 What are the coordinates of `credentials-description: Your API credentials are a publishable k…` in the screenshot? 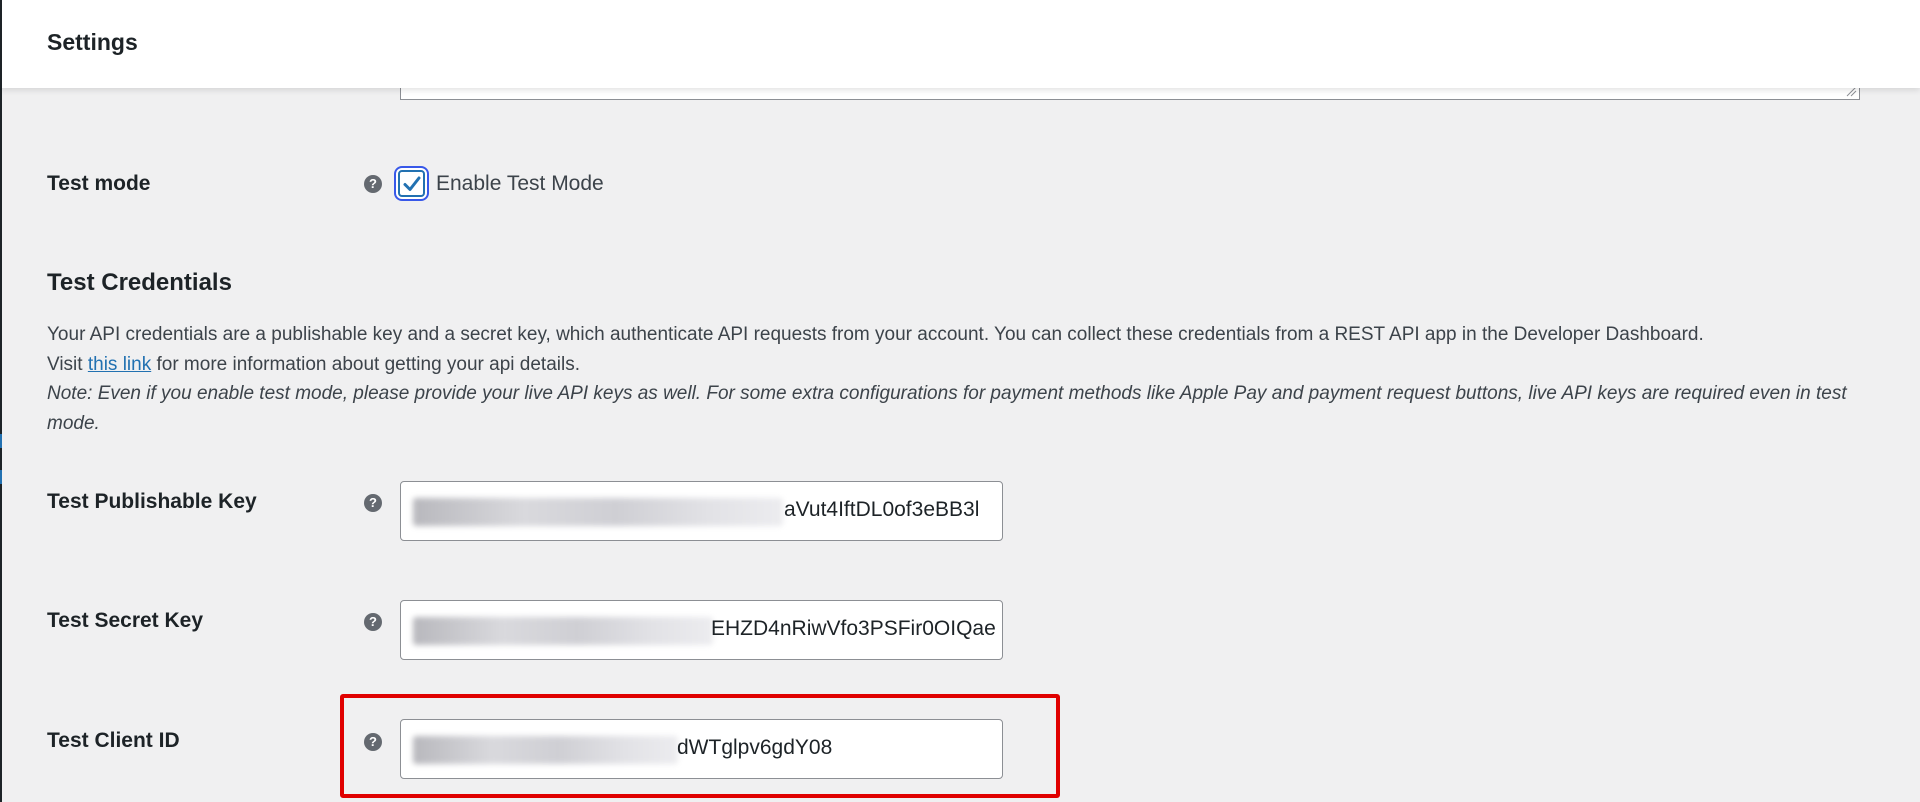 It's located at (972, 379).